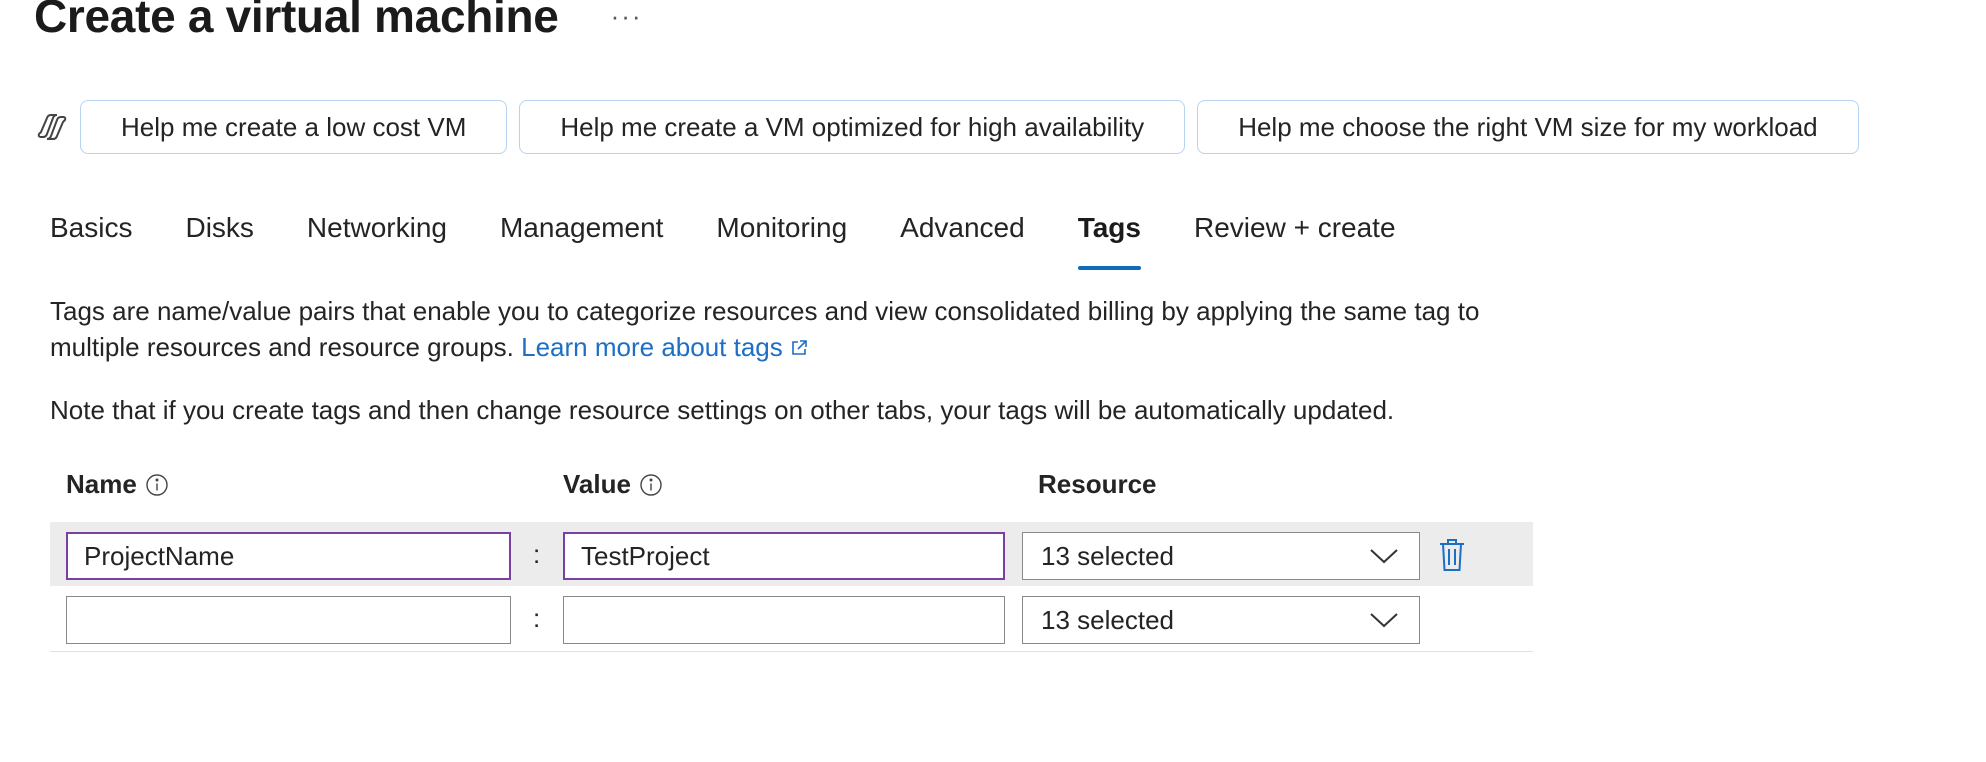 The height and width of the screenshot is (762, 1986). Describe the element at coordinates (627, 18) in the screenshot. I see `more-options-button: ···` at that location.